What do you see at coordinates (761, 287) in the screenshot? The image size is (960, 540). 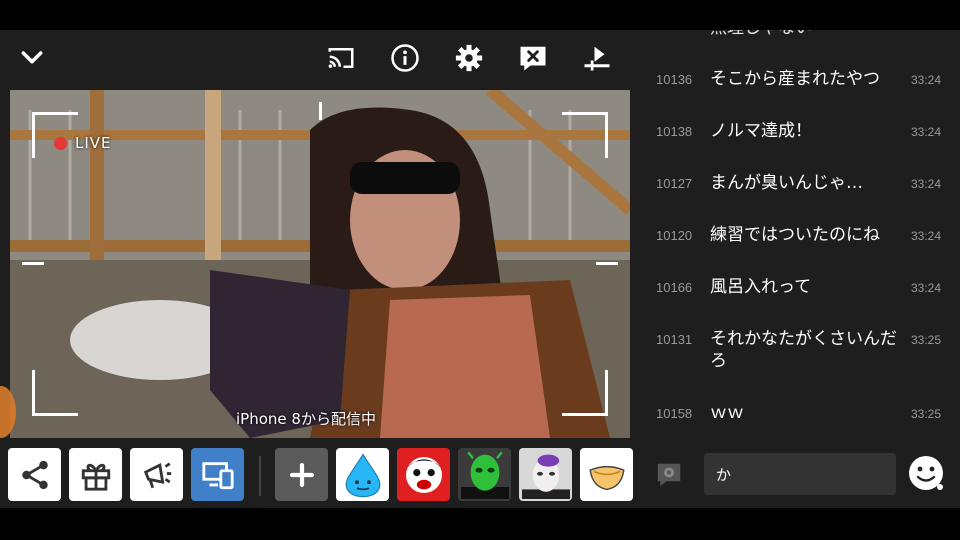 I see `comment-text: 風呂入れって` at bounding box center [761, 287].